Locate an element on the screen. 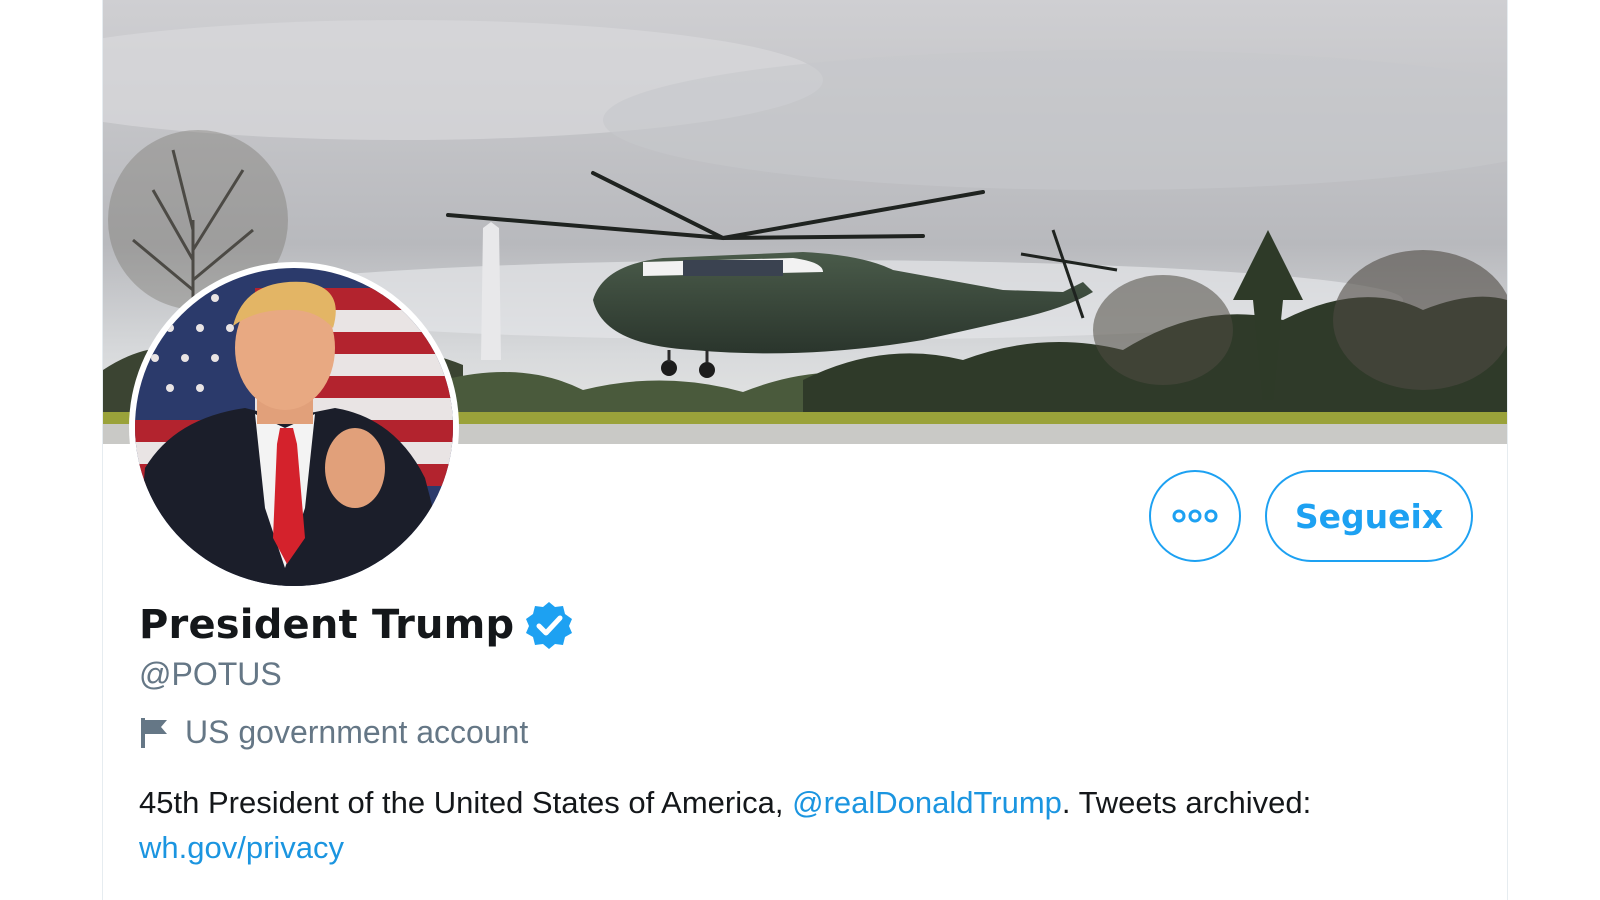  profile-name-row: President Trump is located at coordinates (356, 625).